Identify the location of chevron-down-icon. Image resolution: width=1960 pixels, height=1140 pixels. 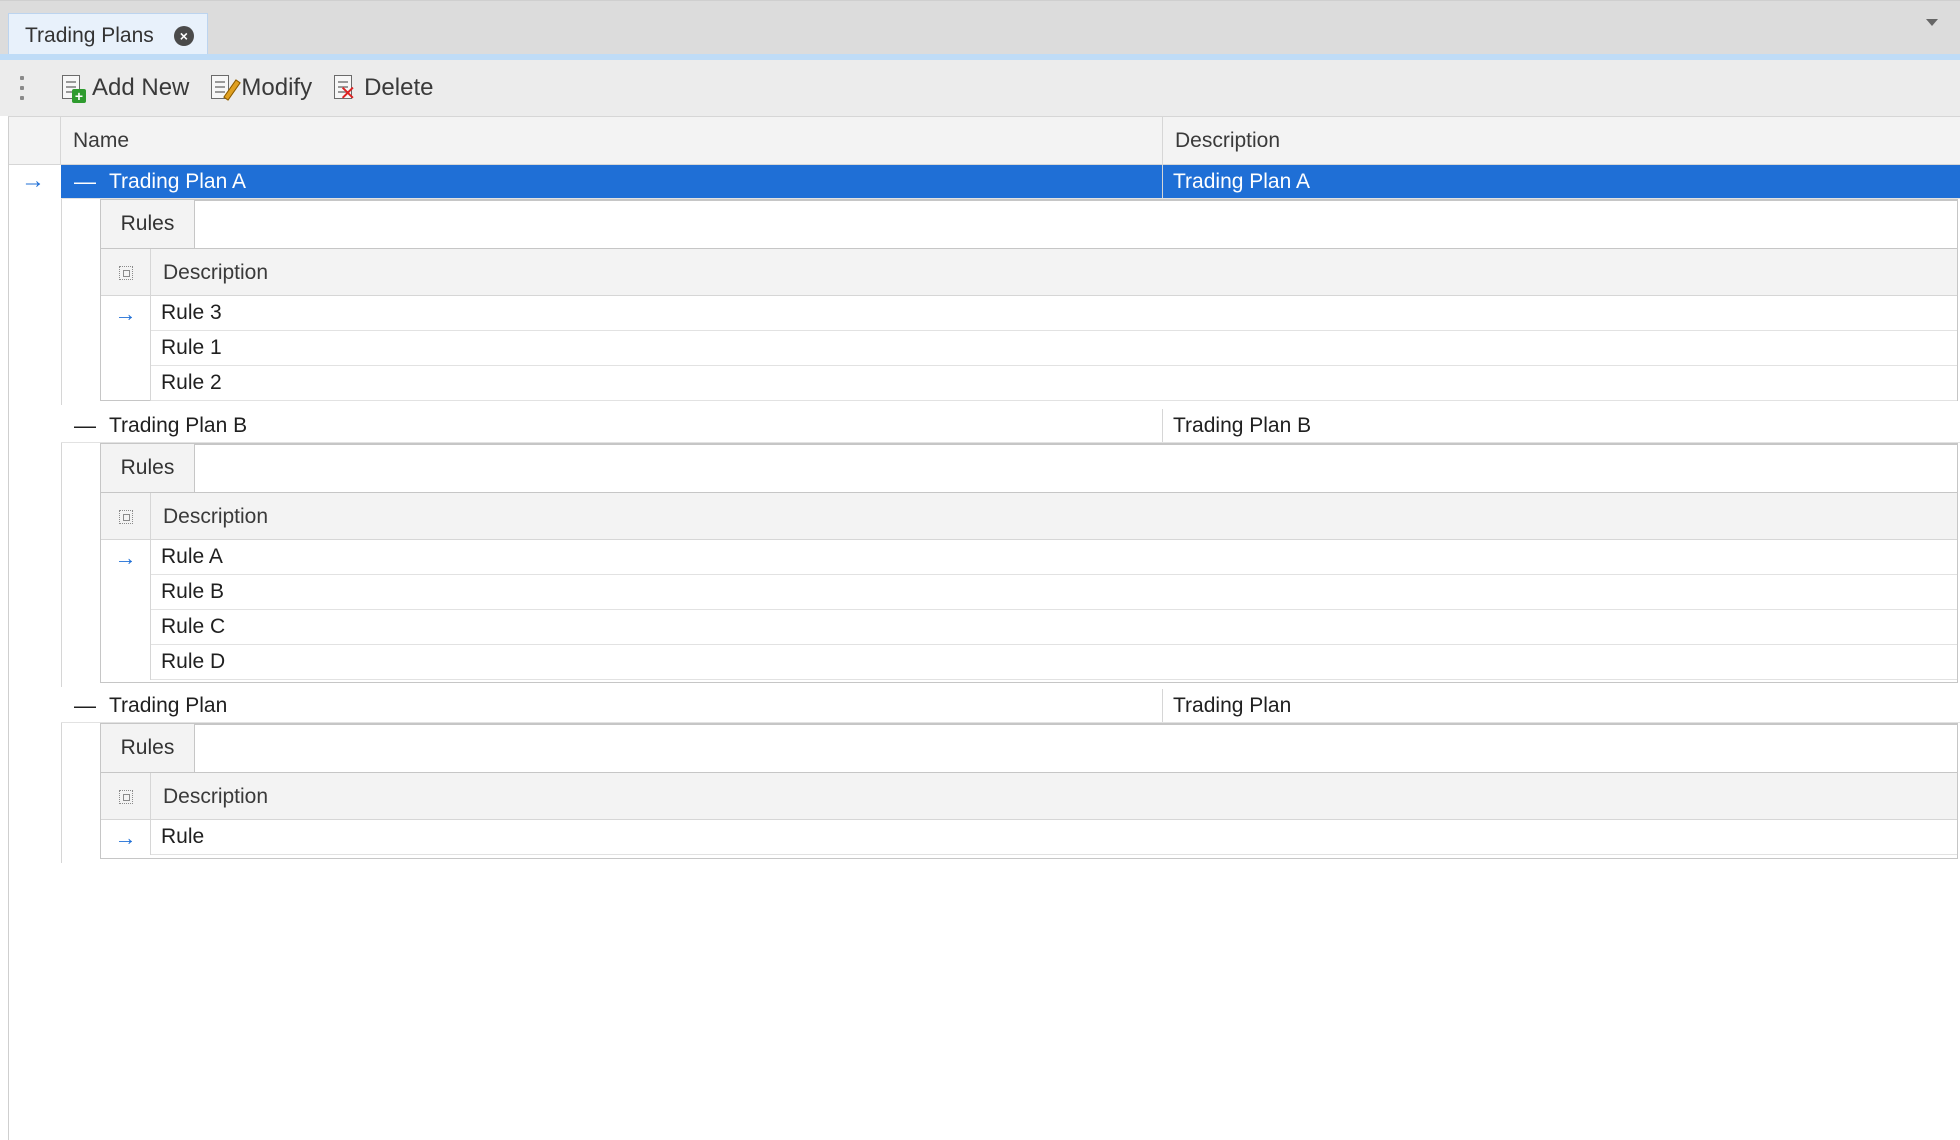
(1932, 22).